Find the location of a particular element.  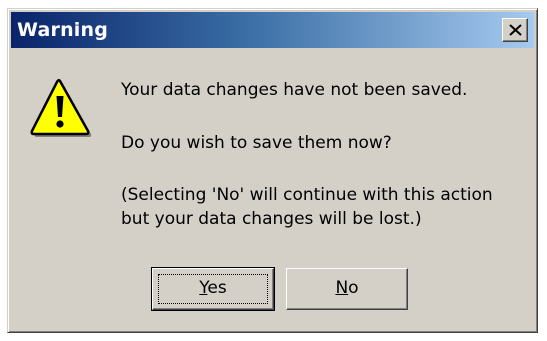

yes-button: Yes is located at coordinates (213, 289).